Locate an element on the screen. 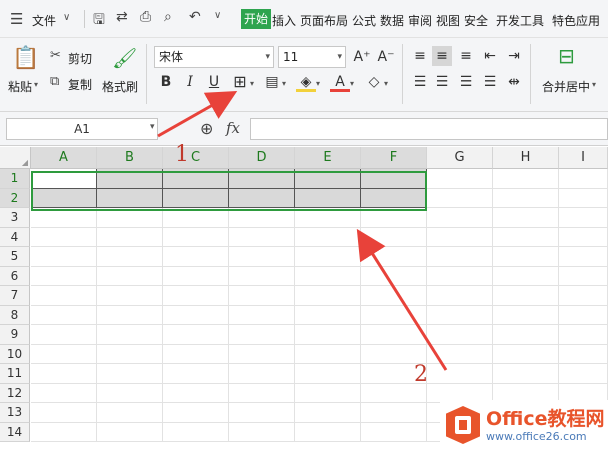 Image resolution: width=608 pixels, height=452 pixels. annotation-label-1: 1 is located at coordinates (182, 154).